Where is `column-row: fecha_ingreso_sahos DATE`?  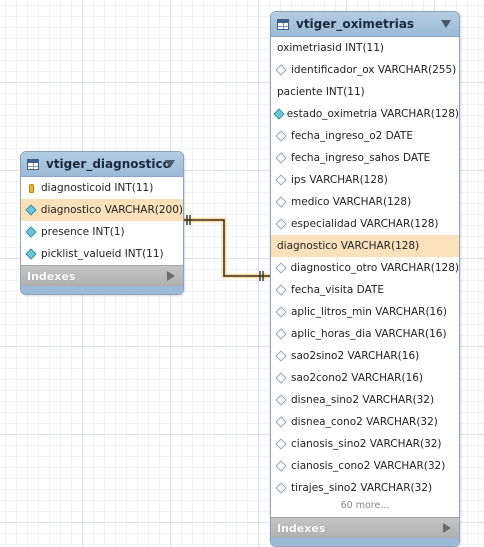 column-row: fecha_ingreso_sahos DATE is located at coordinates (365, 158).